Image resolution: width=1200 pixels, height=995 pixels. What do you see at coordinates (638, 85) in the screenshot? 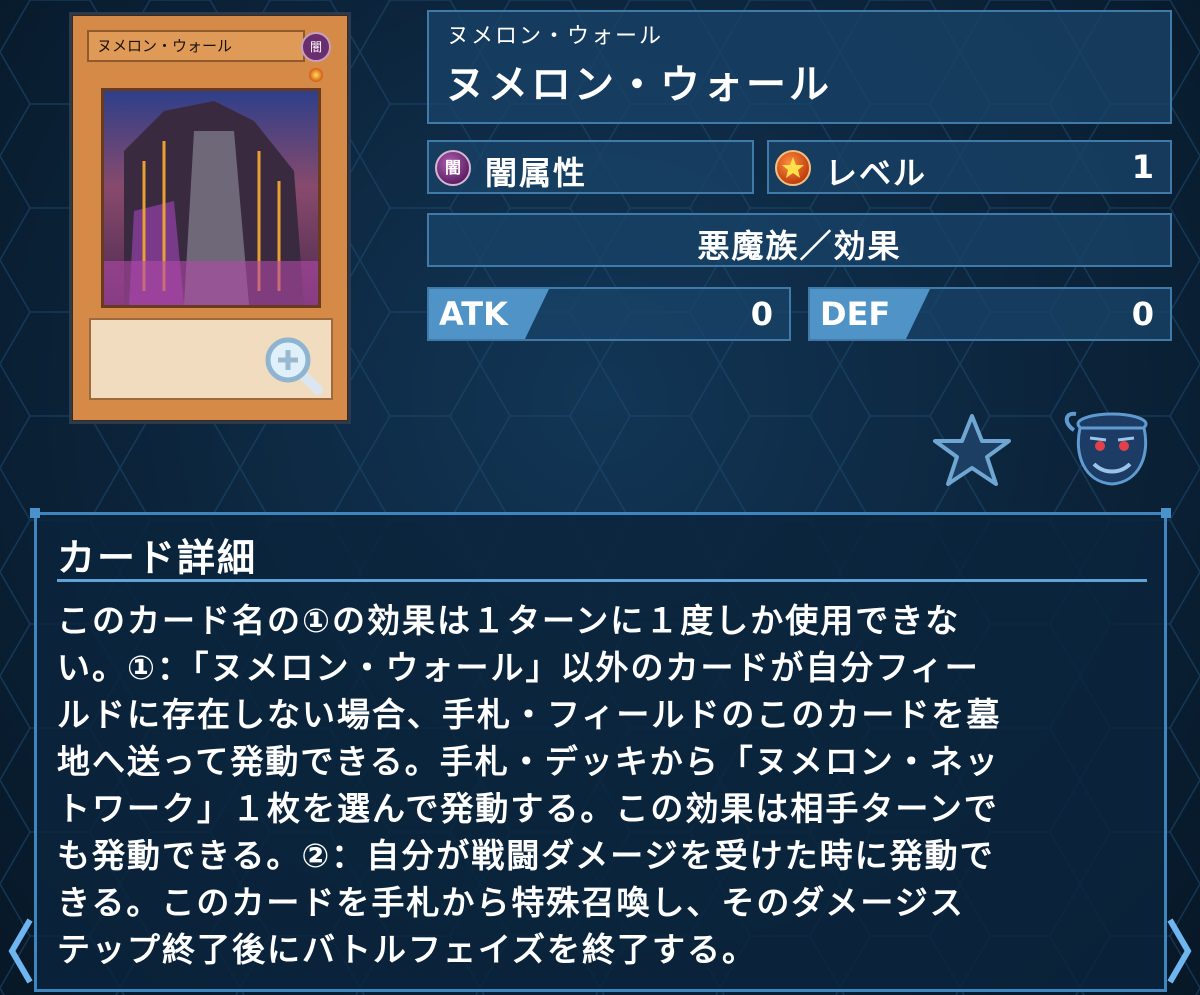
I see `card-name: ヌメロン・ウォール` at bounding box center [638, 85].